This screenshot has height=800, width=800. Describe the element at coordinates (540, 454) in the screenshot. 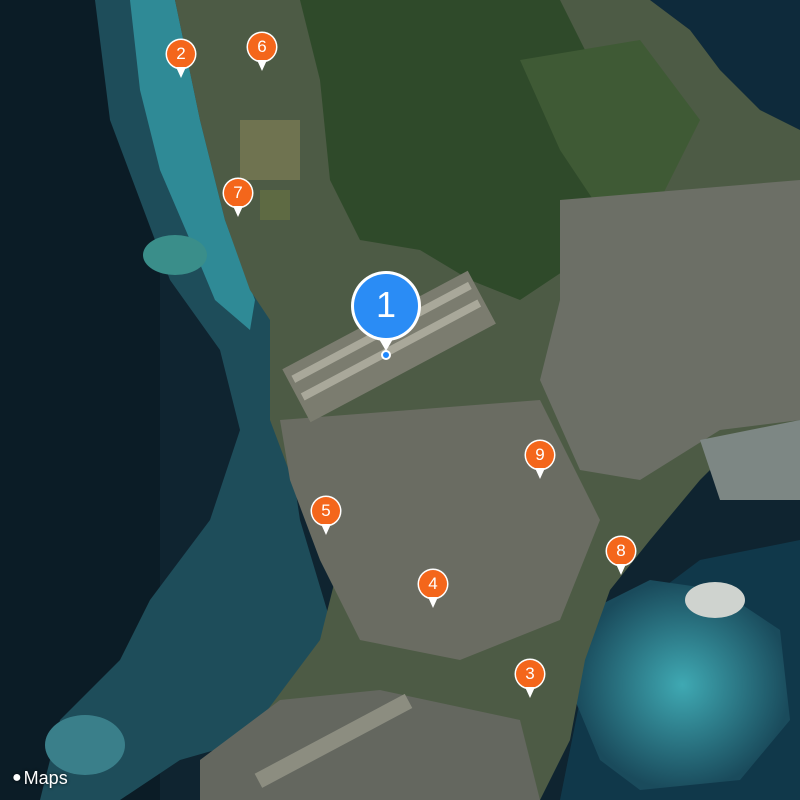

I see `pin-label: 9` at that location.